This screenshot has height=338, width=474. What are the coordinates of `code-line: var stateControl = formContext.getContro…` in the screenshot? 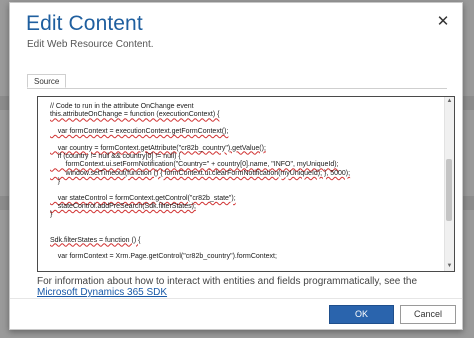 It's located at (143, 198).